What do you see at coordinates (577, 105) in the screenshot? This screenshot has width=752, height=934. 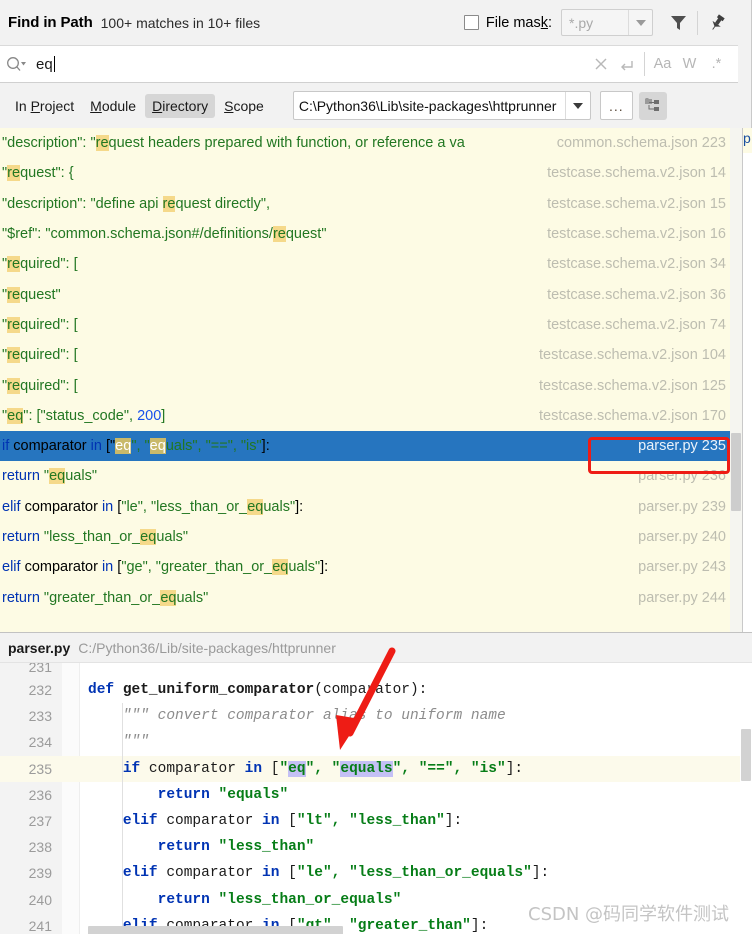 I see `path-chevron-down-icon` at bounding box center [577, 105].